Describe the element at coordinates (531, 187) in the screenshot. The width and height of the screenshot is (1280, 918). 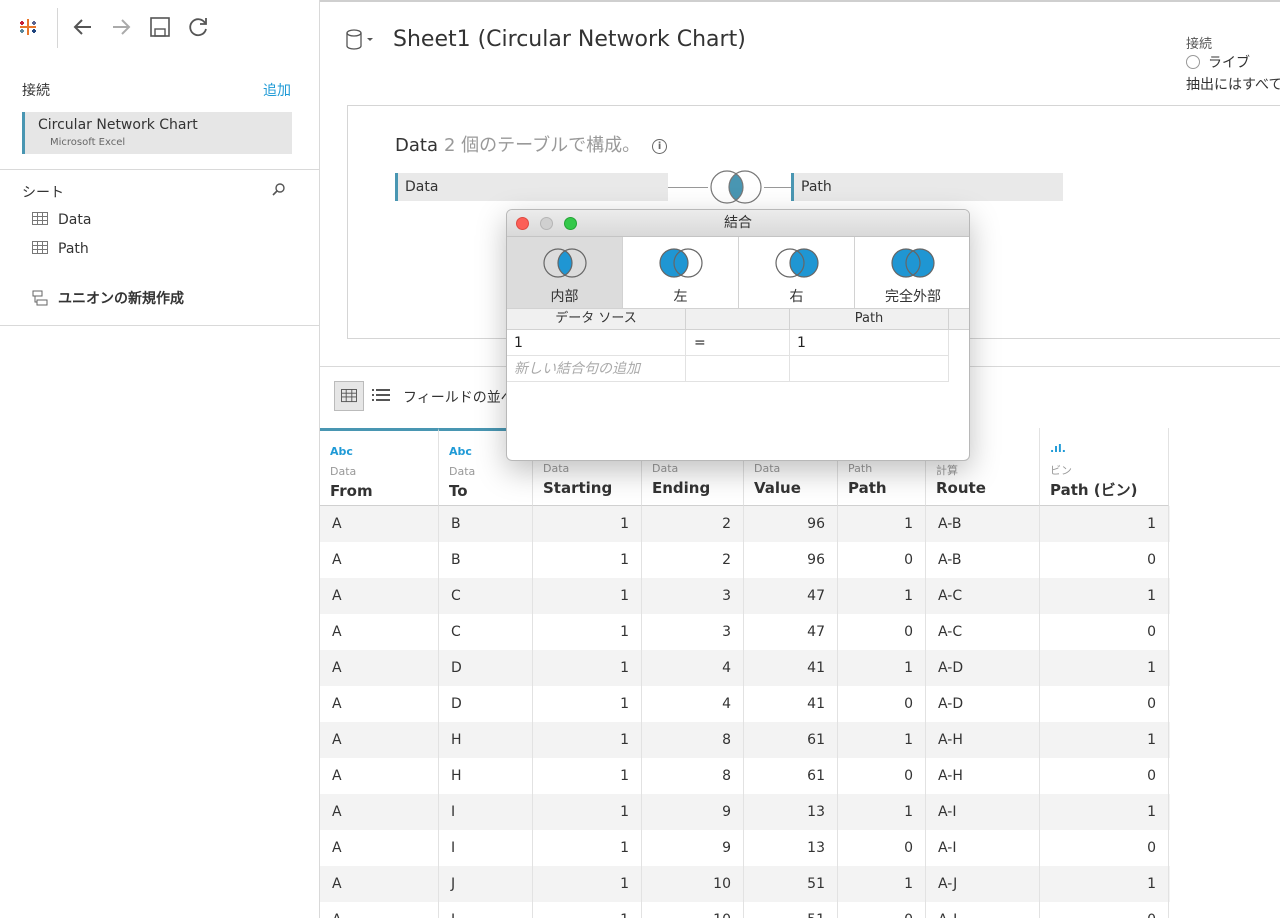
I see `left-table-pill: Data` at that location.